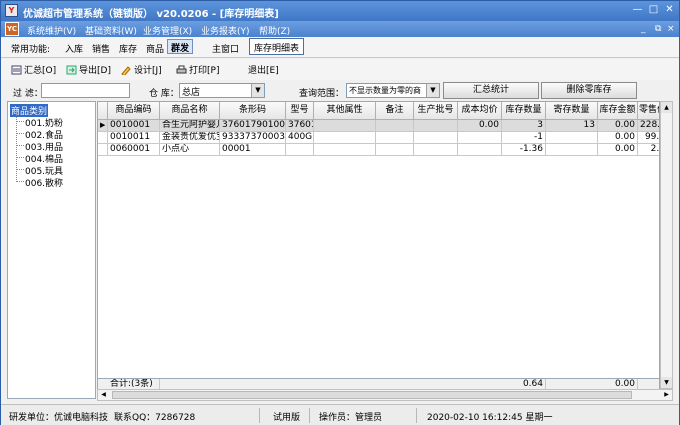 This screenshot has height=425, width=680. Describe the element at coordinates (12, 29) in the screenshot. I see `child-window-icon: YC` at that location.